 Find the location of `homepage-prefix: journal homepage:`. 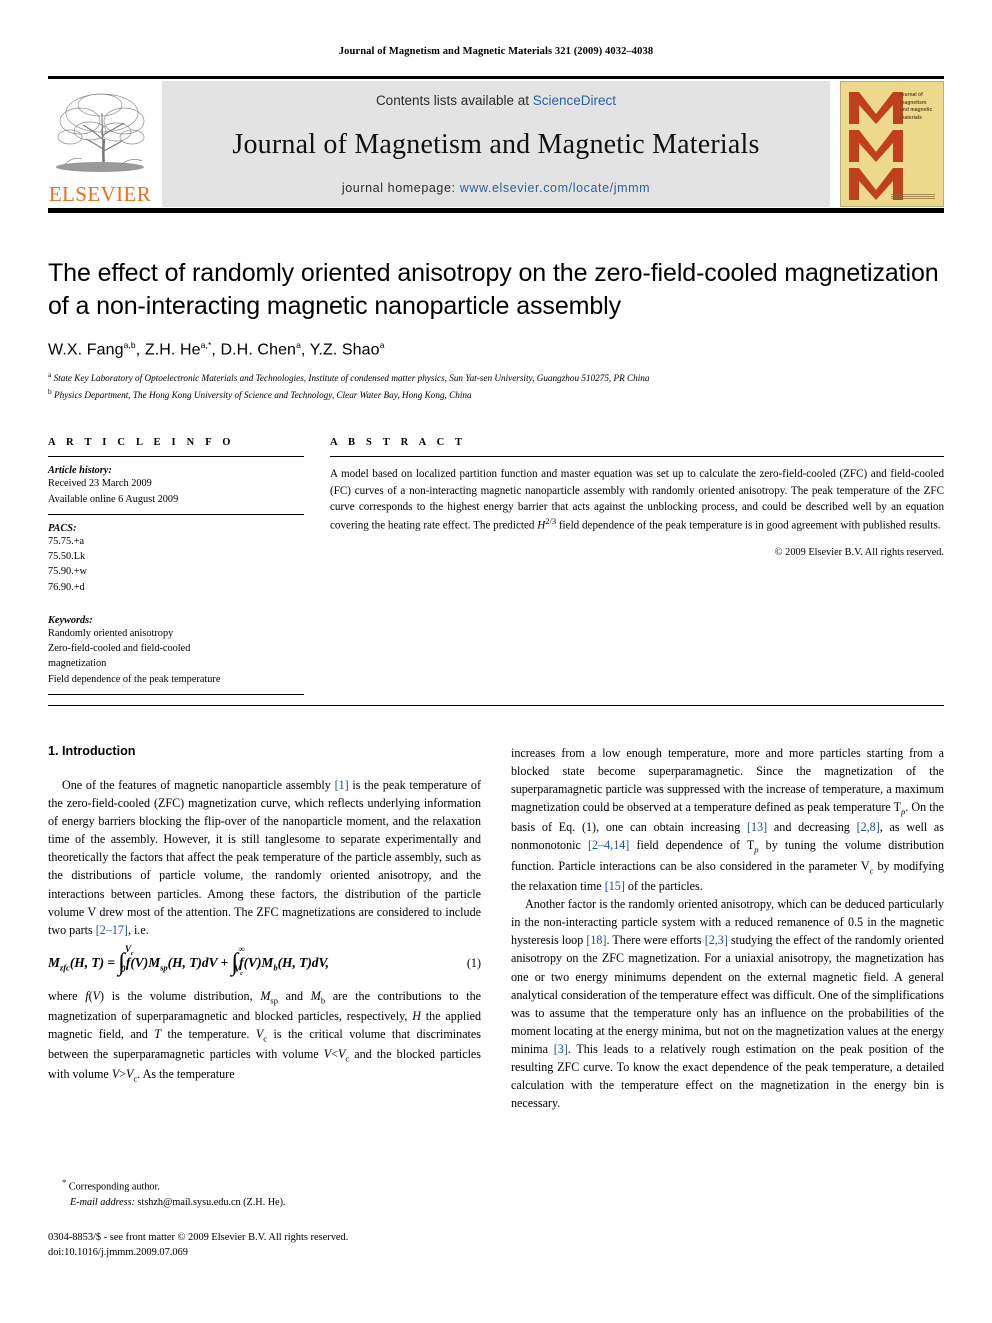

homepage-prefix: journal homepage: is located at coordinates (400, 188).